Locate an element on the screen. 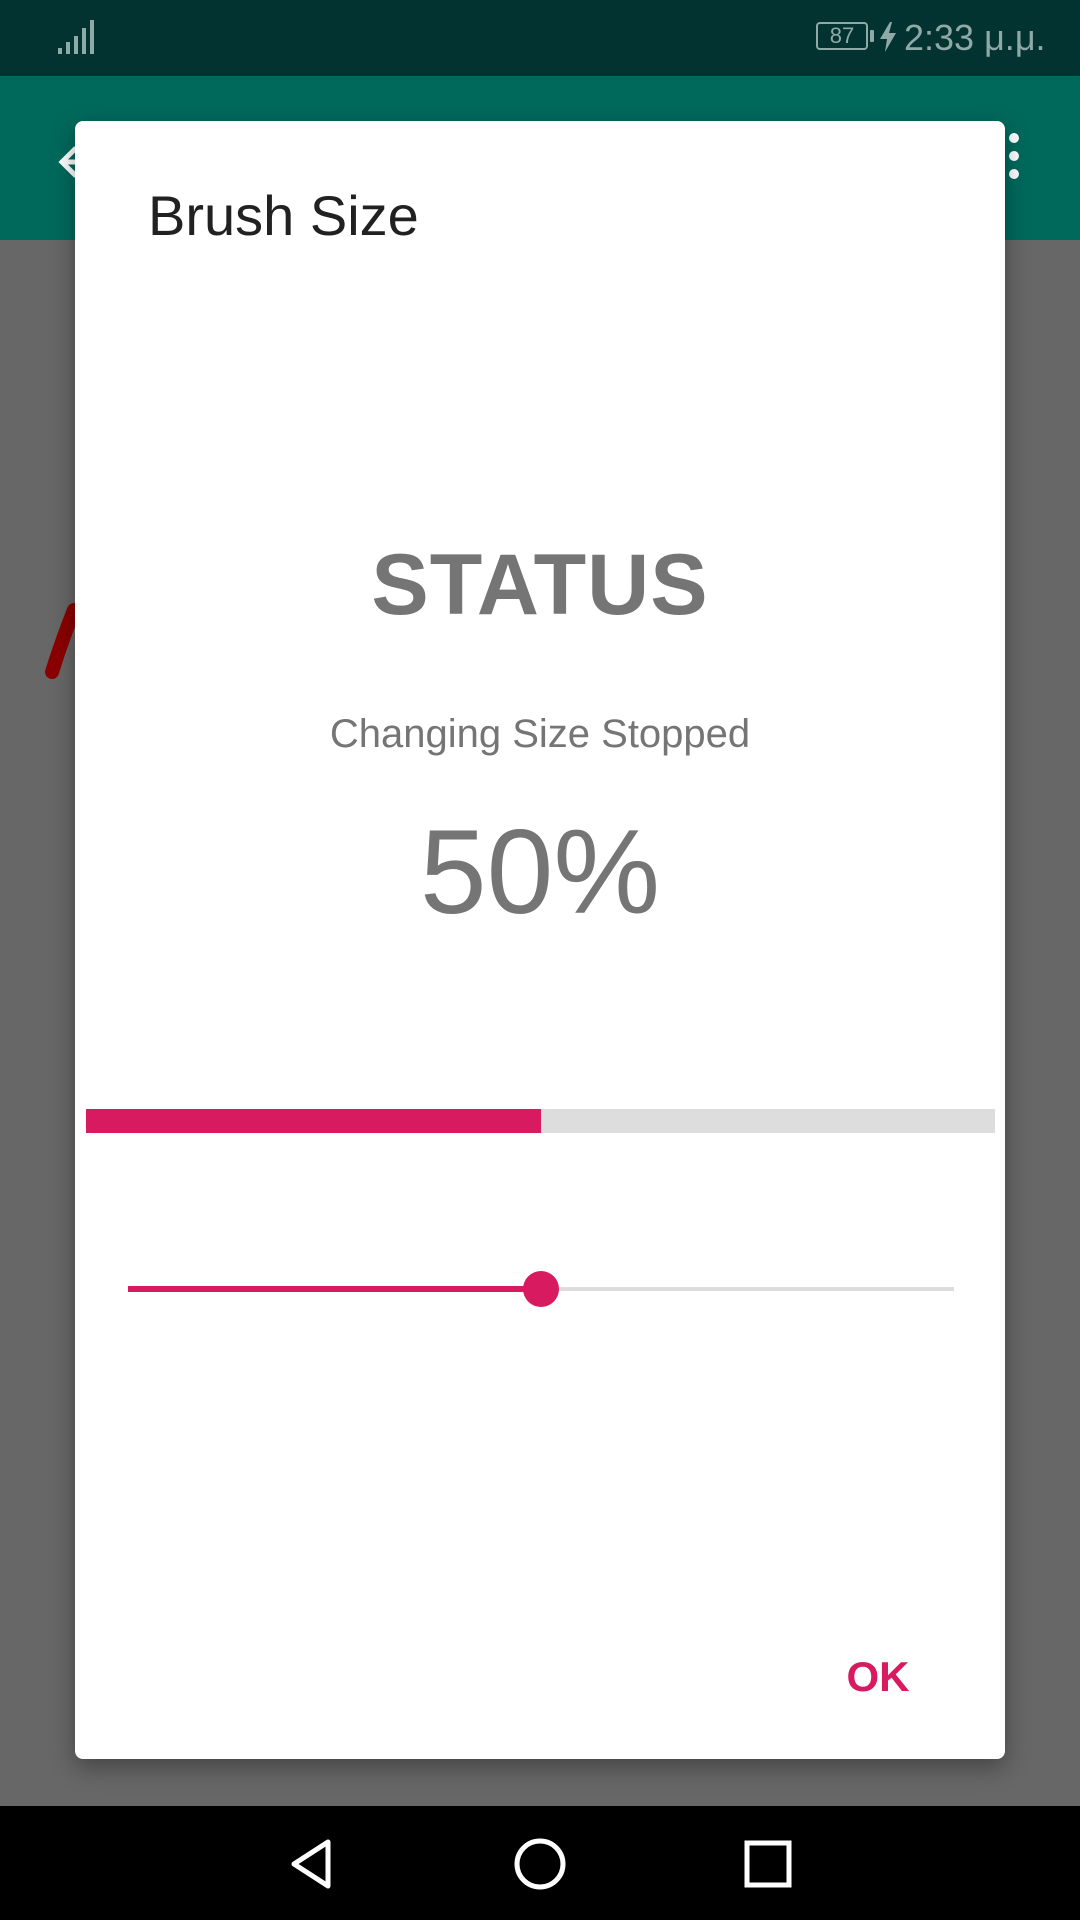 Image resolution: width=1080 pixels, height=1920 pixels. back-triangle-icon is located at coordinates (312, 1864).